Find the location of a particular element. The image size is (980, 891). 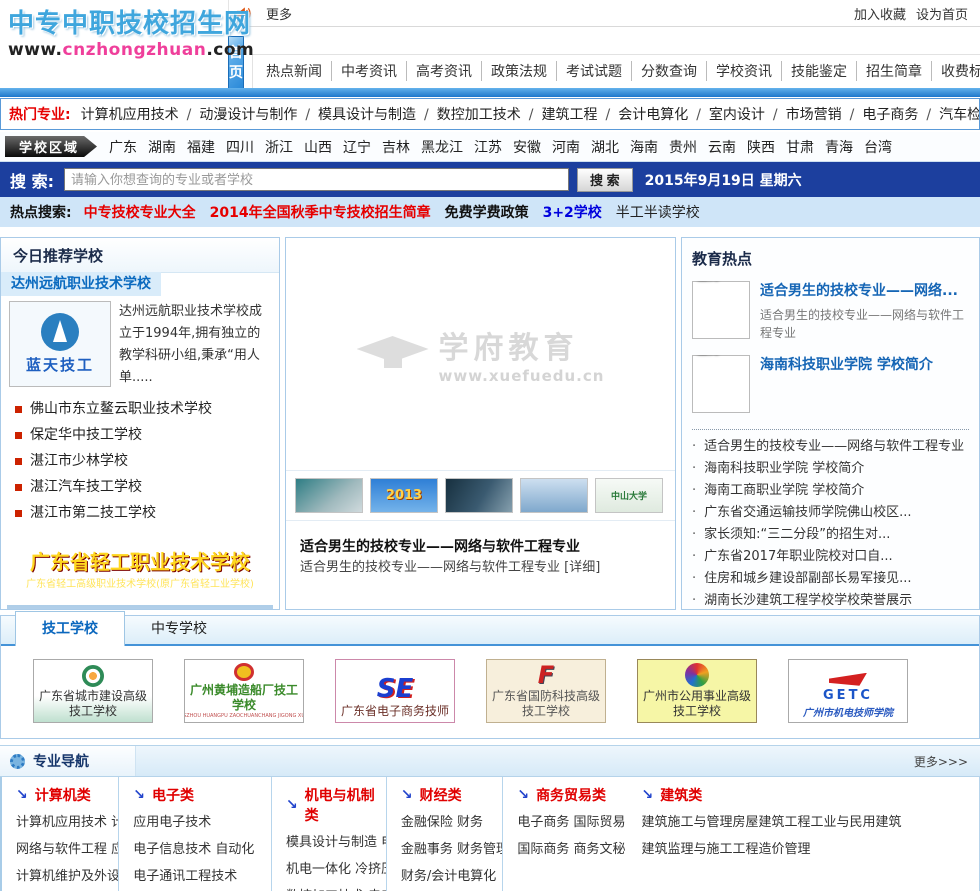

hot-major-link: 室内设计 is located at coordinates (726, 115).